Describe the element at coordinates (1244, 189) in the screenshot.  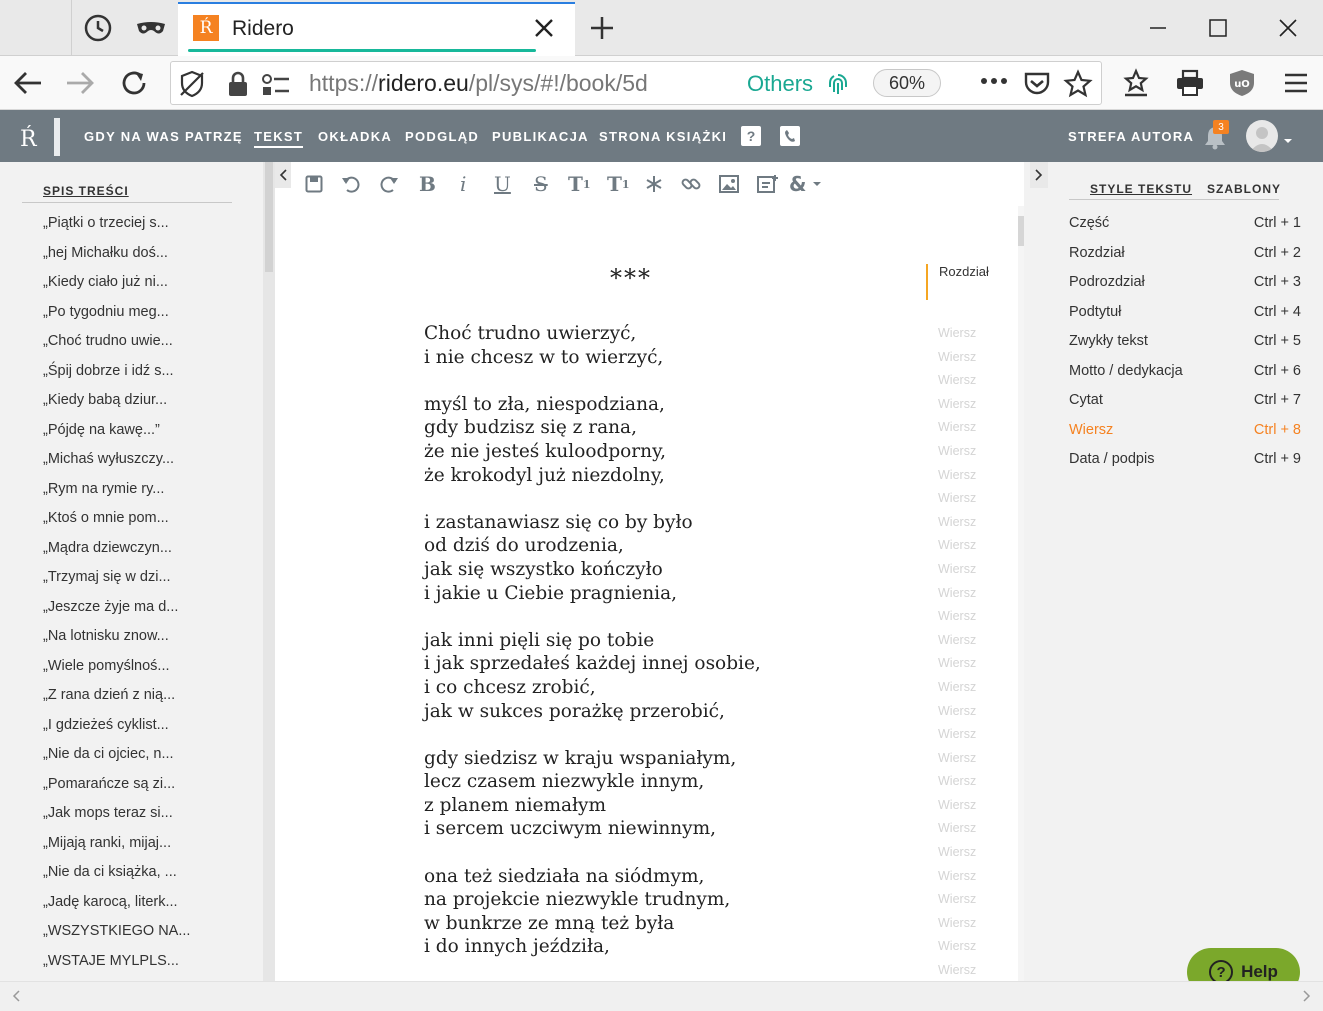
I see `tab-szablony: SZABLONY` at that location.